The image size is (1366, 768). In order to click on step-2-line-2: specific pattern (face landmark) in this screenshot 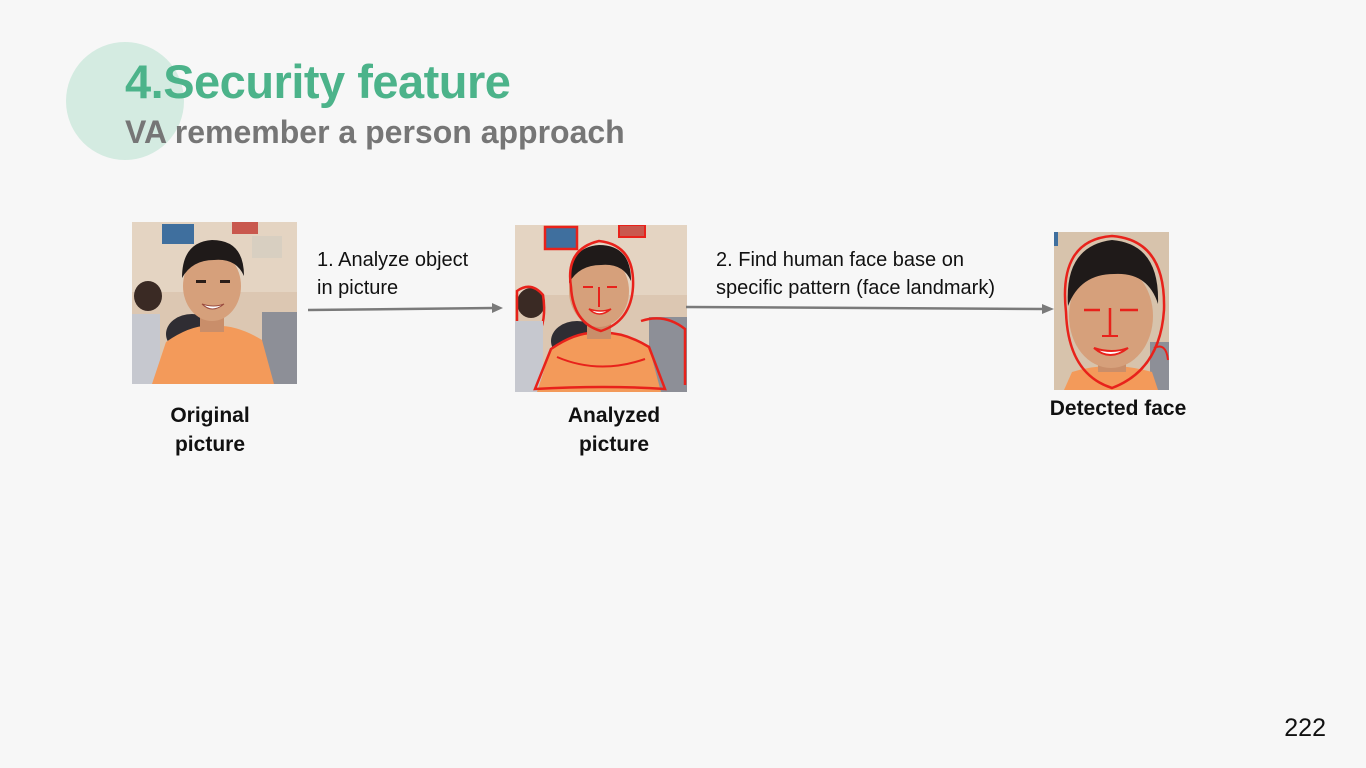, I will do `click(856, 288)`.